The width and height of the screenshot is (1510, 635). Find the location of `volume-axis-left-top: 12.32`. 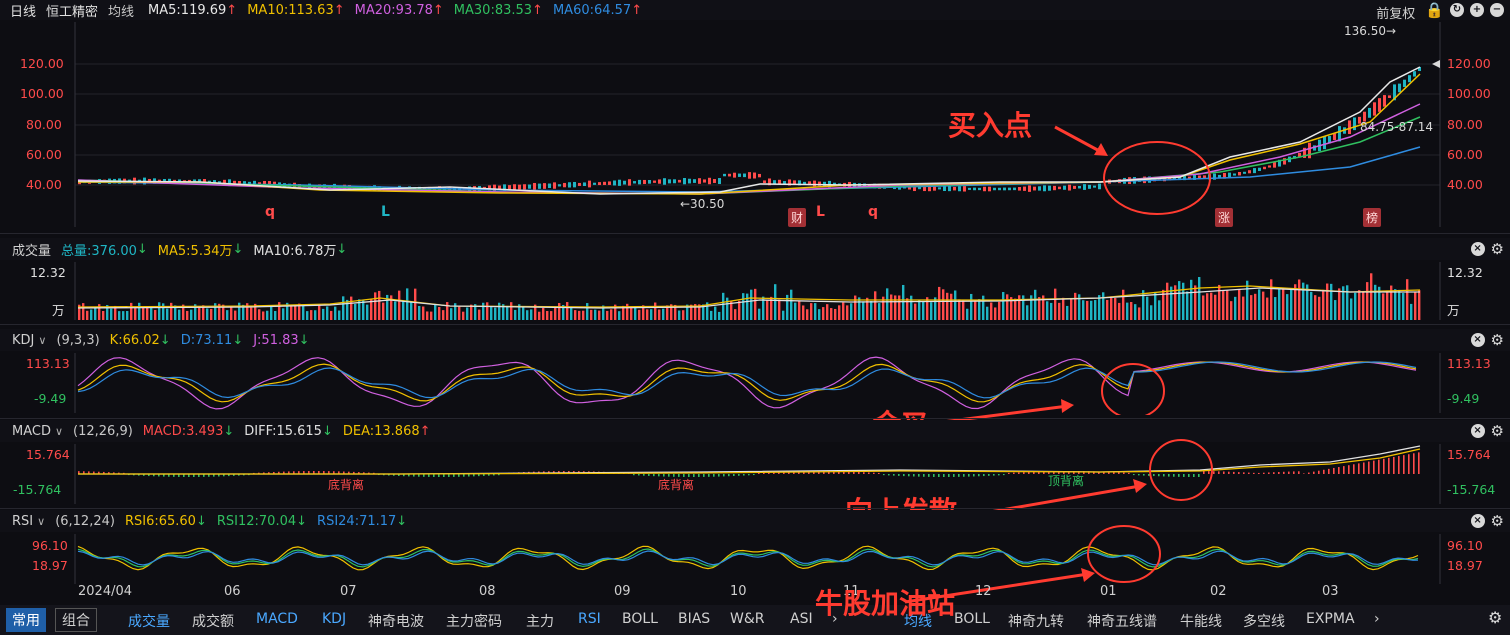

volume-axis-left-top: 12.32 is located at coordinates (48, 272).